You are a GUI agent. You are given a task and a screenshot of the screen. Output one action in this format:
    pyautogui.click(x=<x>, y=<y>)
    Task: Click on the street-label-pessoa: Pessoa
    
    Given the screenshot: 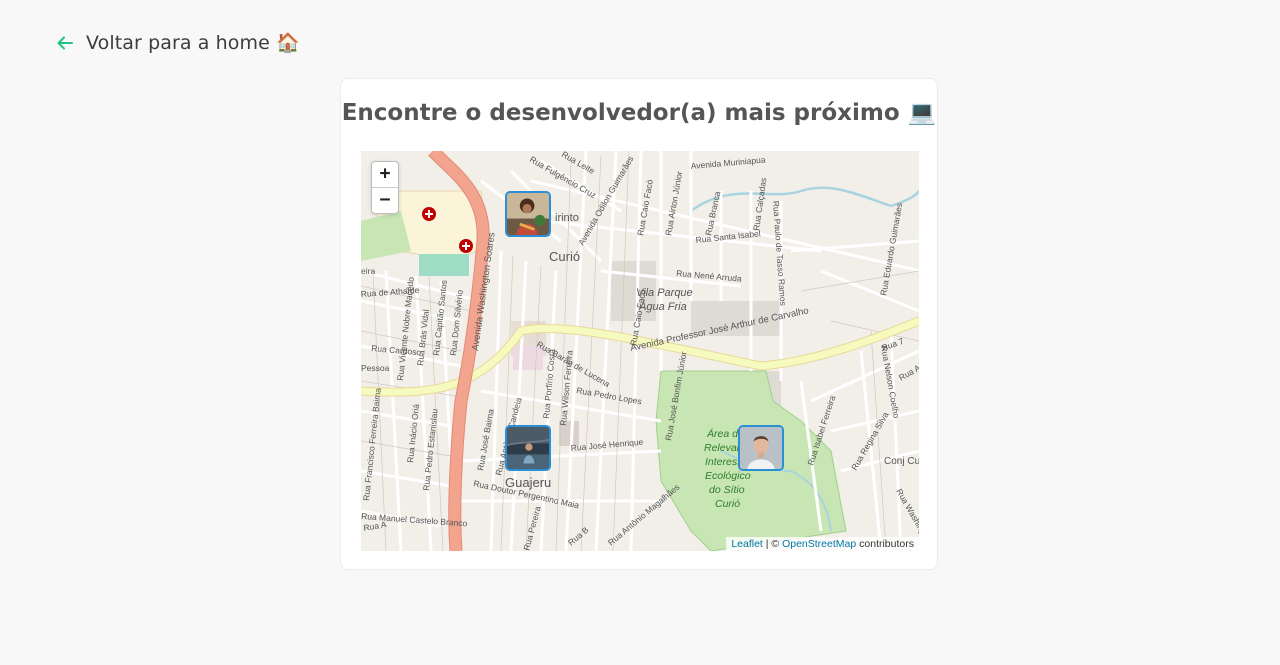 What is the action you would take?
    pyautogui.click(x=375, y=368)
    